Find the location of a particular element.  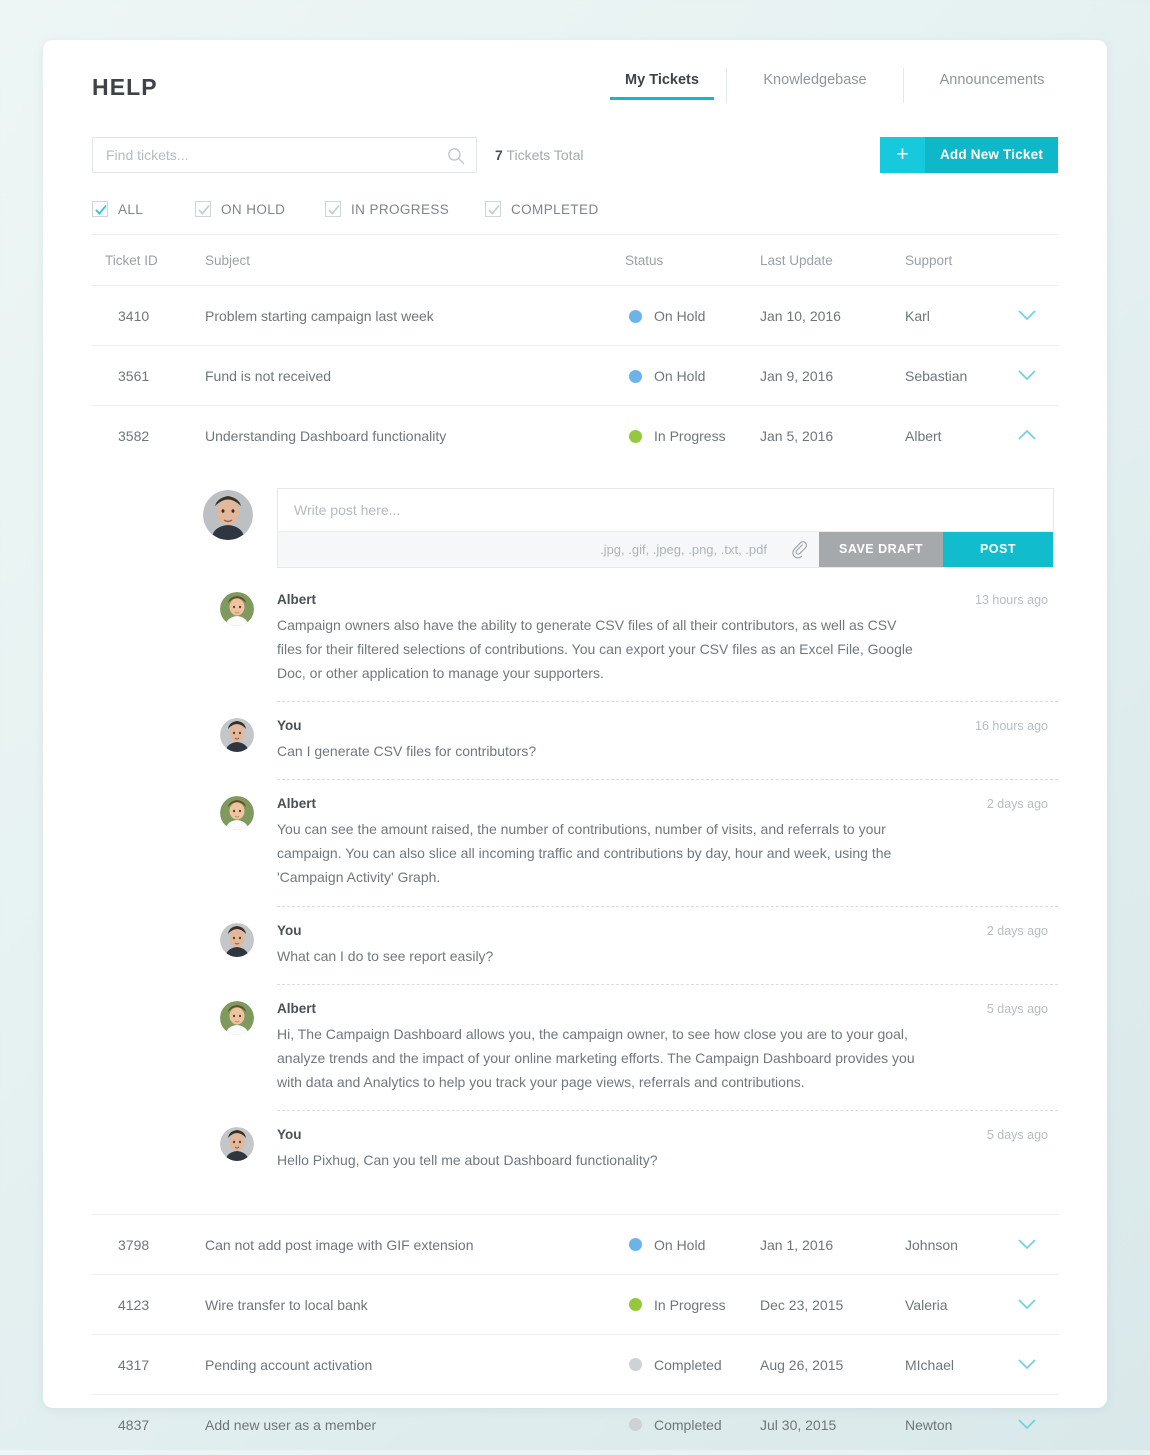

status-filters: ALL ON HOLD IN PROGRESS COMPLETED is located at coordinates (575, 209).